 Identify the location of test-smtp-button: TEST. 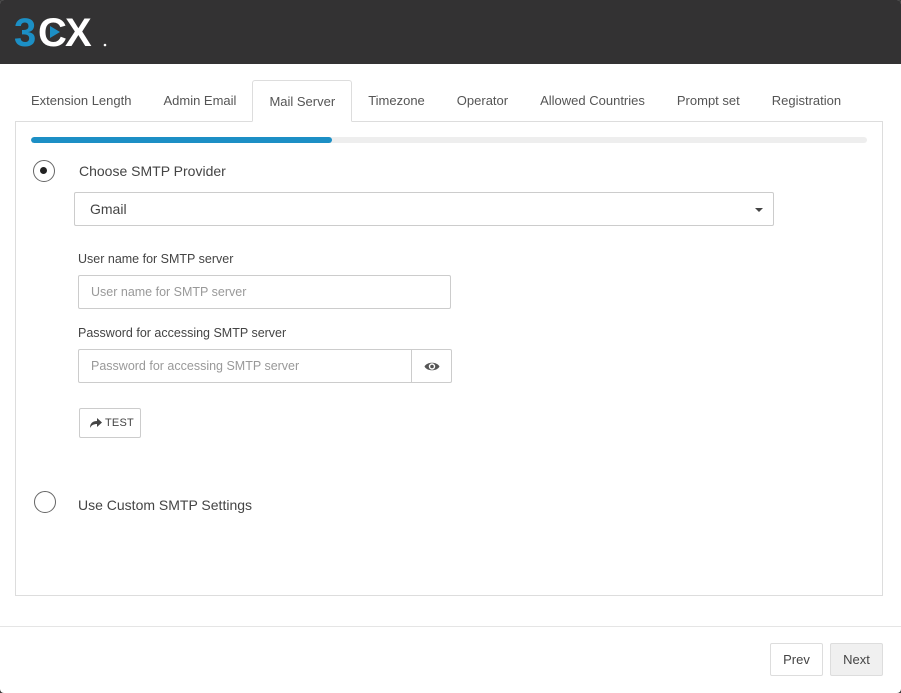
(110, 423).